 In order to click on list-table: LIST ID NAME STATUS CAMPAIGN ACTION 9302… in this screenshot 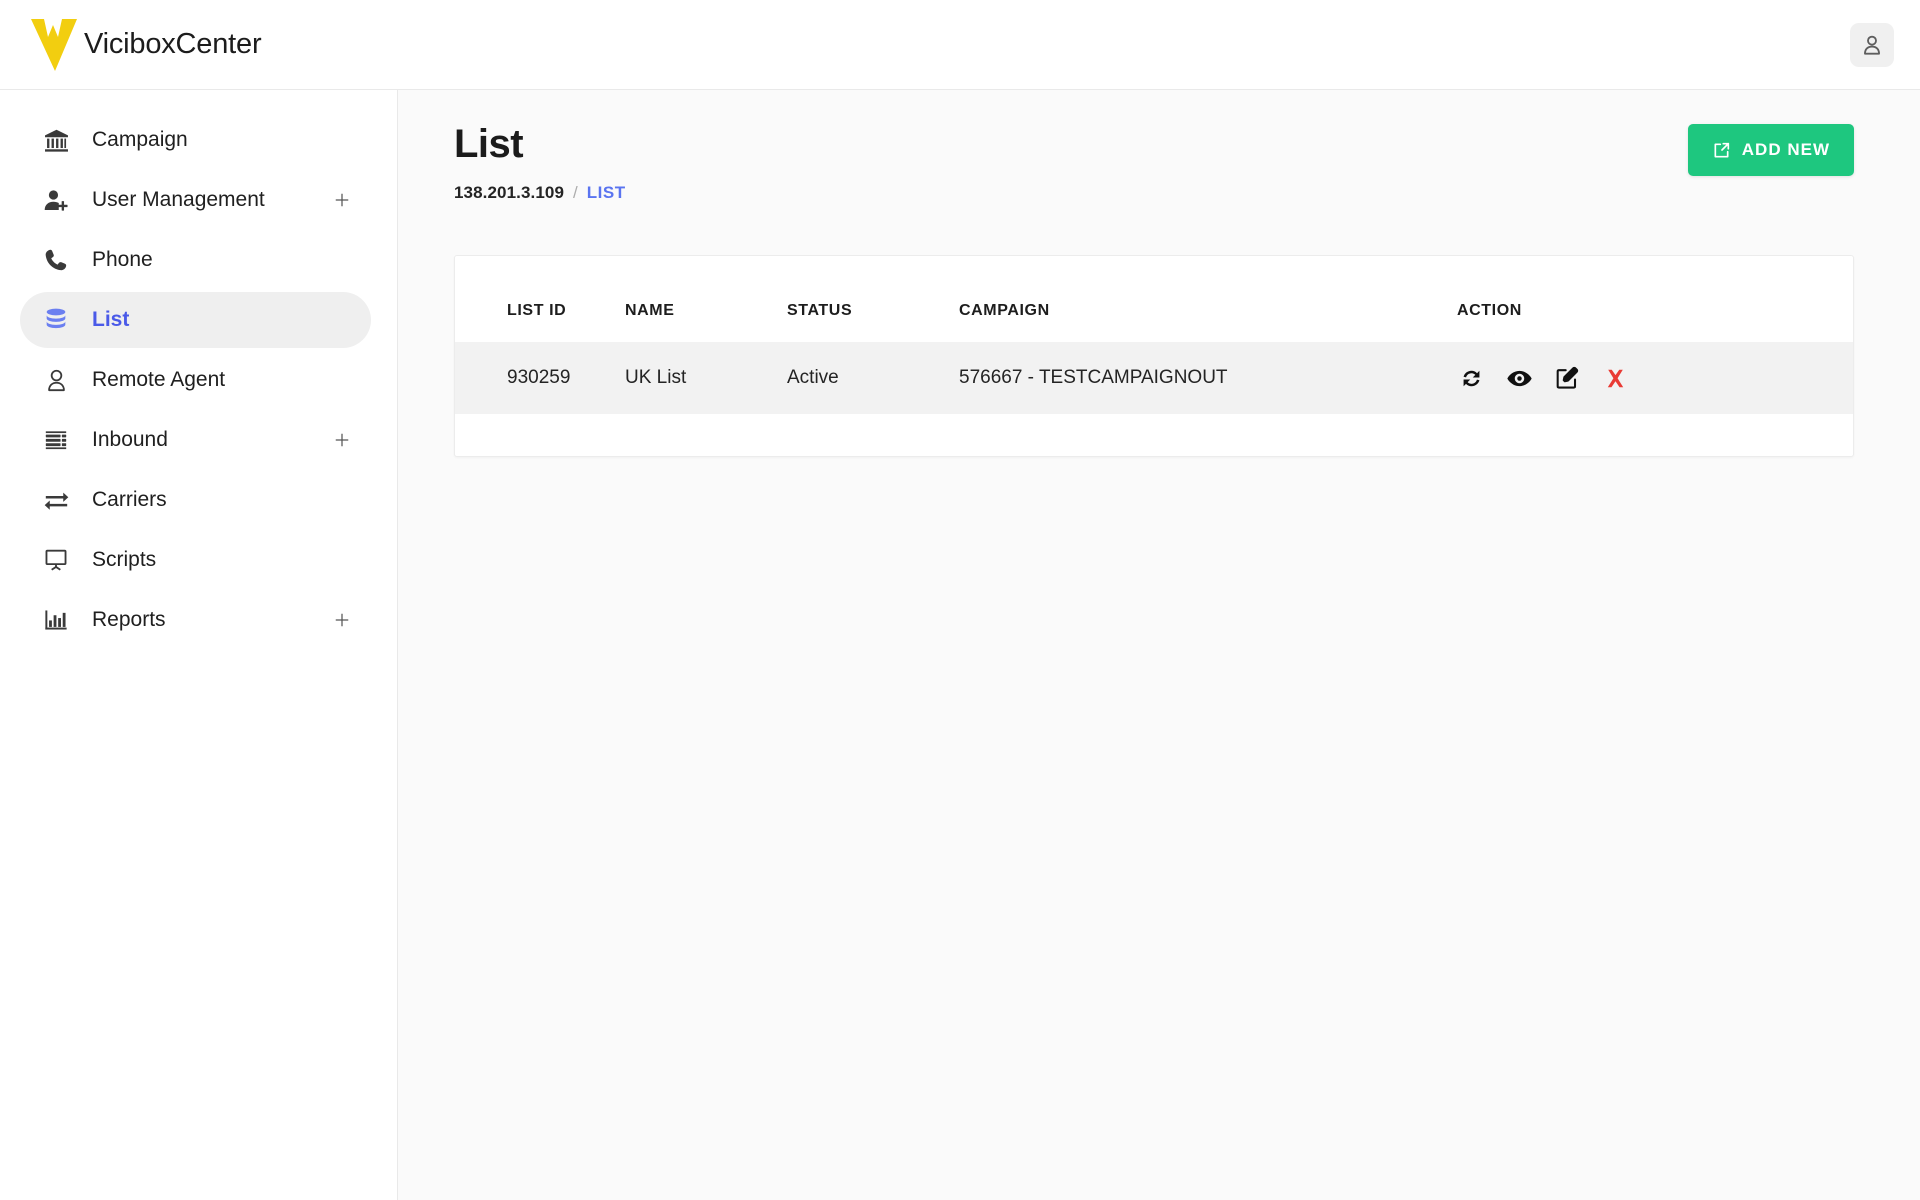, I will do `click(1154, 349)`.